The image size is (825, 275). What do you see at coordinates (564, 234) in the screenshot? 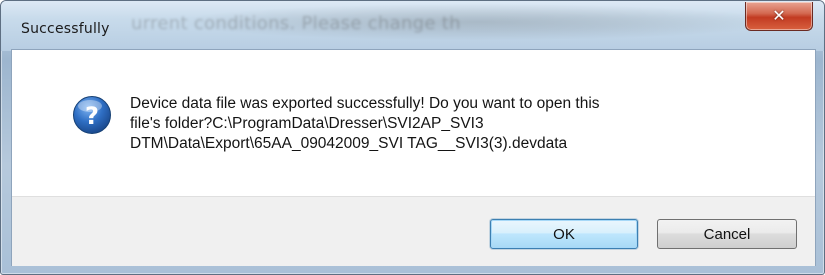
I see `ok-button: OK` at bounding box center [564, 234].